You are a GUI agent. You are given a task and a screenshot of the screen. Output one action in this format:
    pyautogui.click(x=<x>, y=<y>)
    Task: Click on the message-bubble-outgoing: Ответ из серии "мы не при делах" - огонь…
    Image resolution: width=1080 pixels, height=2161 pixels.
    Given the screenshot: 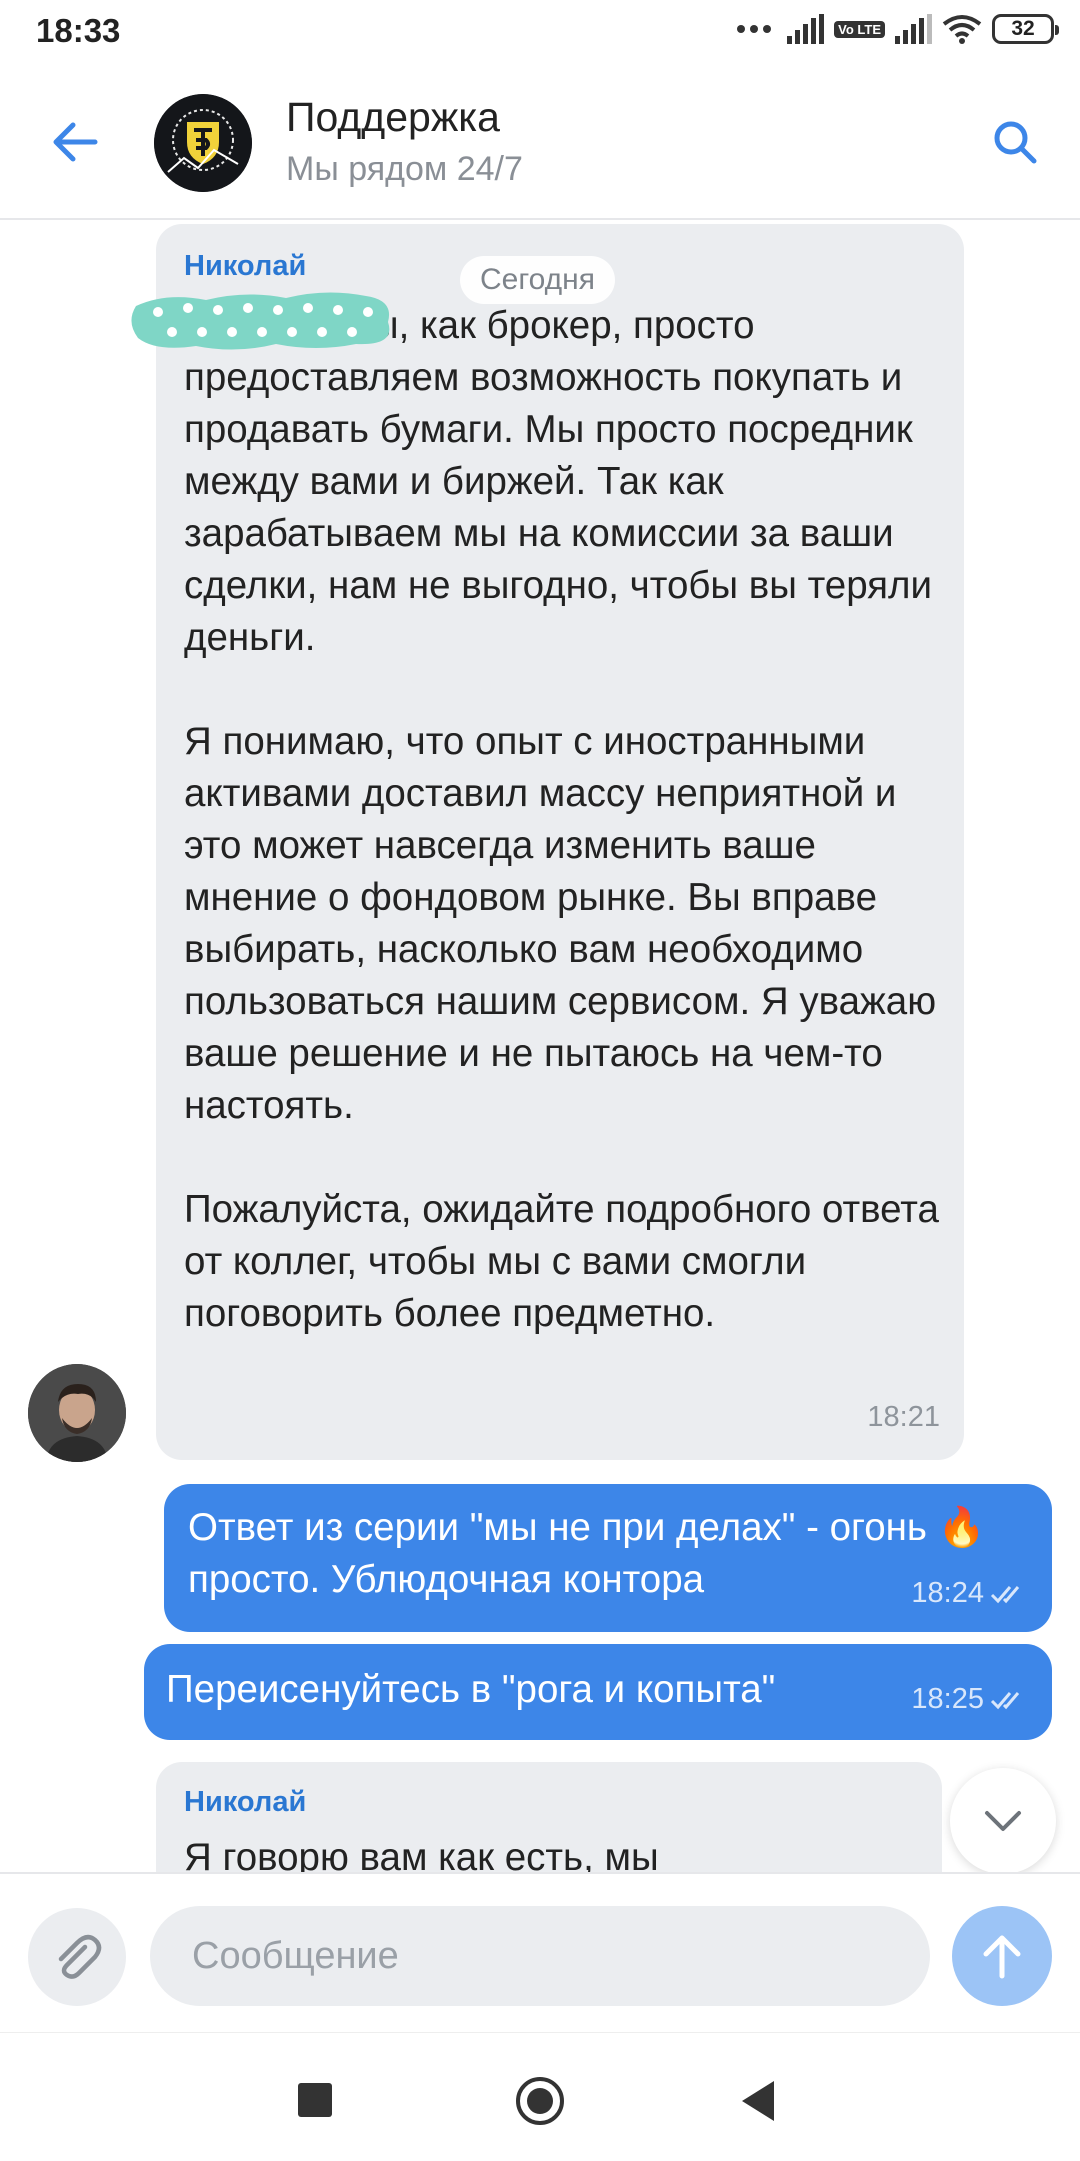 What is the action you would take?
    pyautogui.click(x=608, y=1558)
    